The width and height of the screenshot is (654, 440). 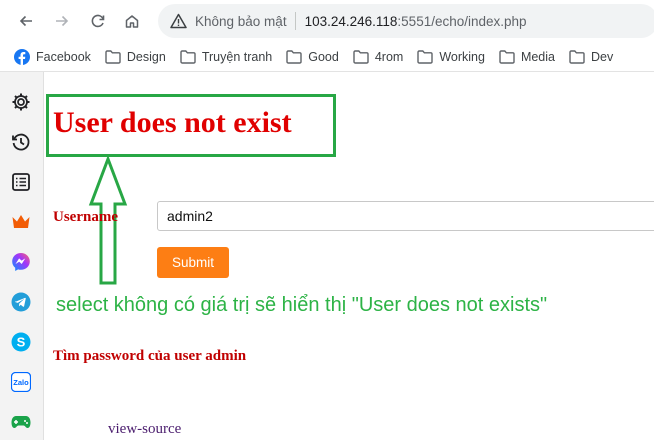 I want to click on bookmark-facebook: Facebook, so click(x=52, y=56).